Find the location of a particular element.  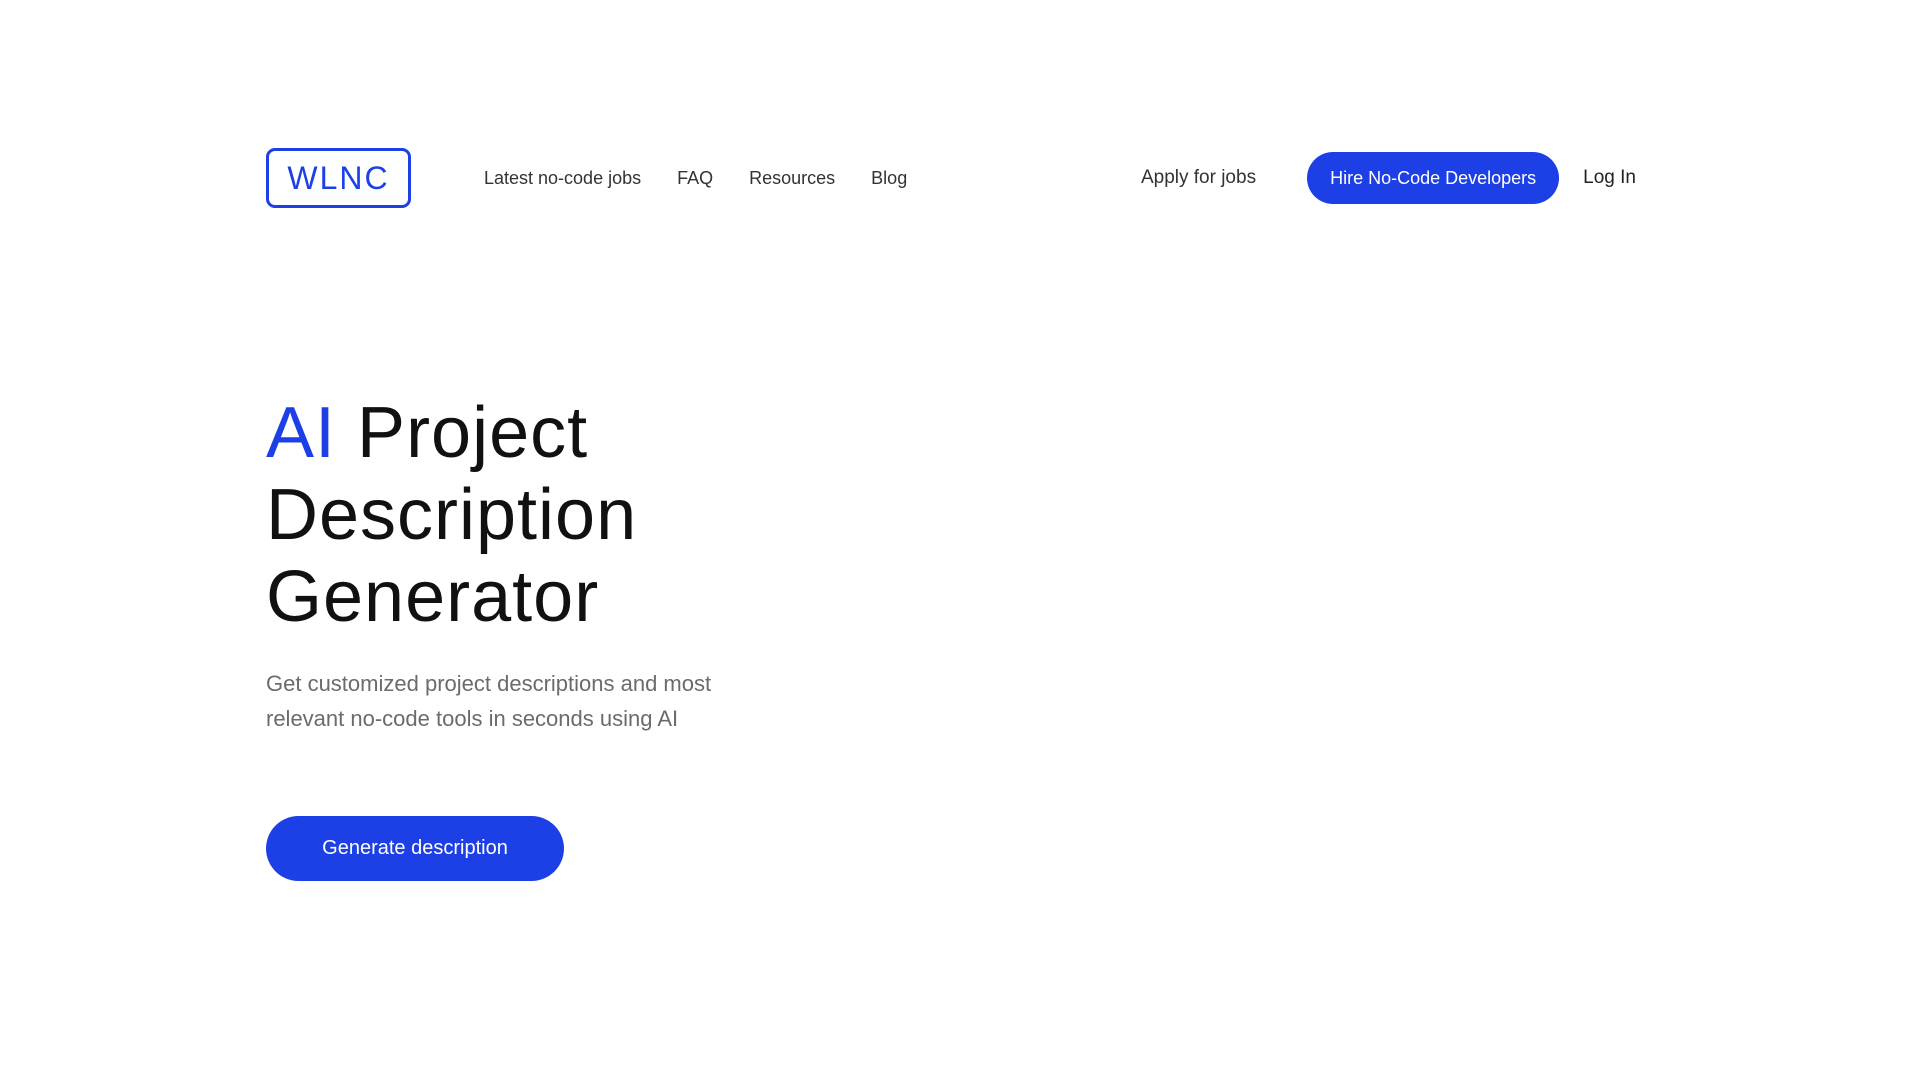

login-link: Log In is located at coordinates (1609, 178).